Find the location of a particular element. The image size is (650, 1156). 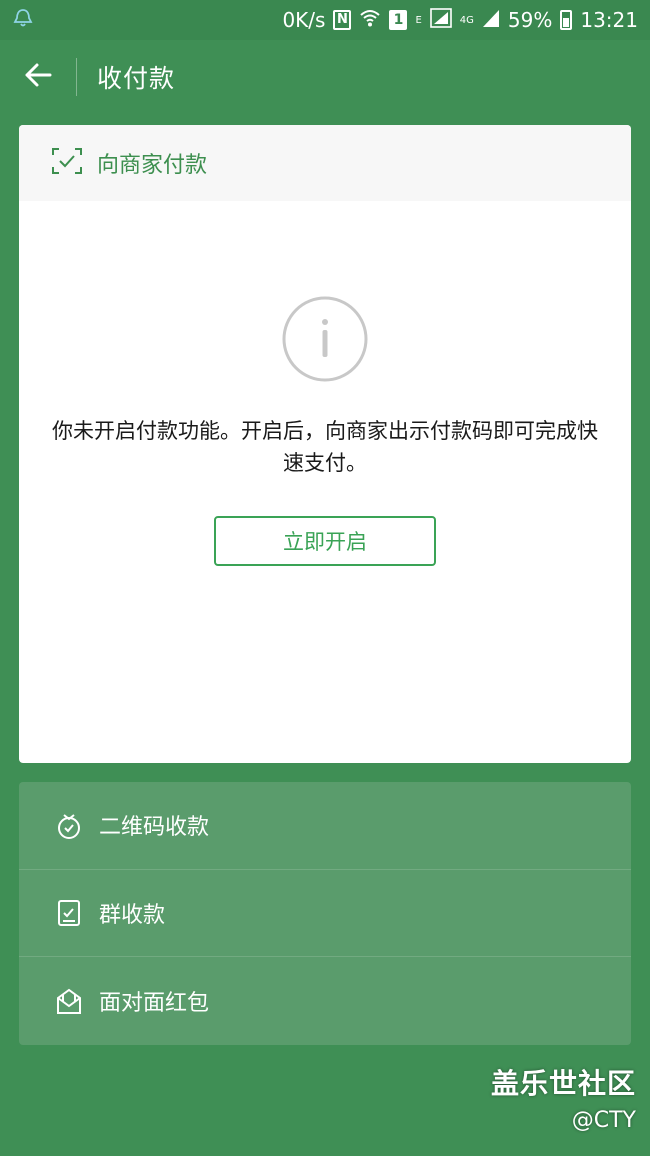

enable-payment-button: 立即开启 is located at coordinates (325, 541).